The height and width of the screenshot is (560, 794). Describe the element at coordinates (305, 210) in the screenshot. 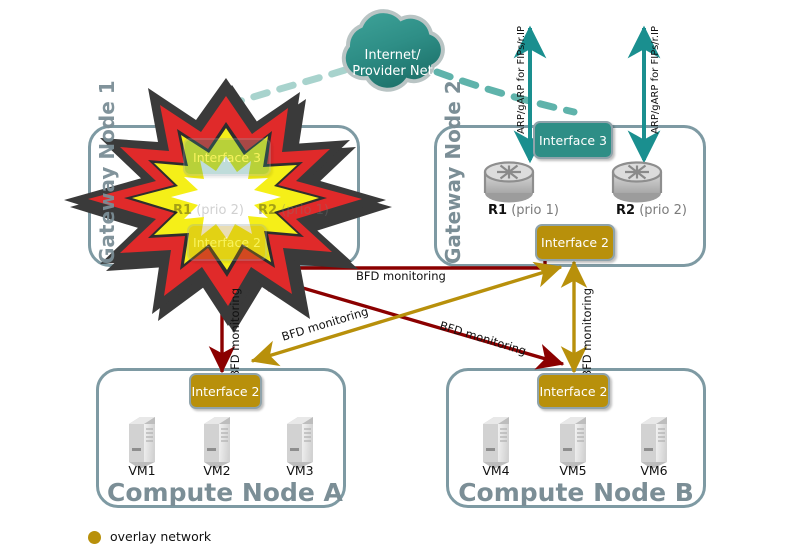

I see `gateway-node-1-r2-priority: (prio 1)` at that location.